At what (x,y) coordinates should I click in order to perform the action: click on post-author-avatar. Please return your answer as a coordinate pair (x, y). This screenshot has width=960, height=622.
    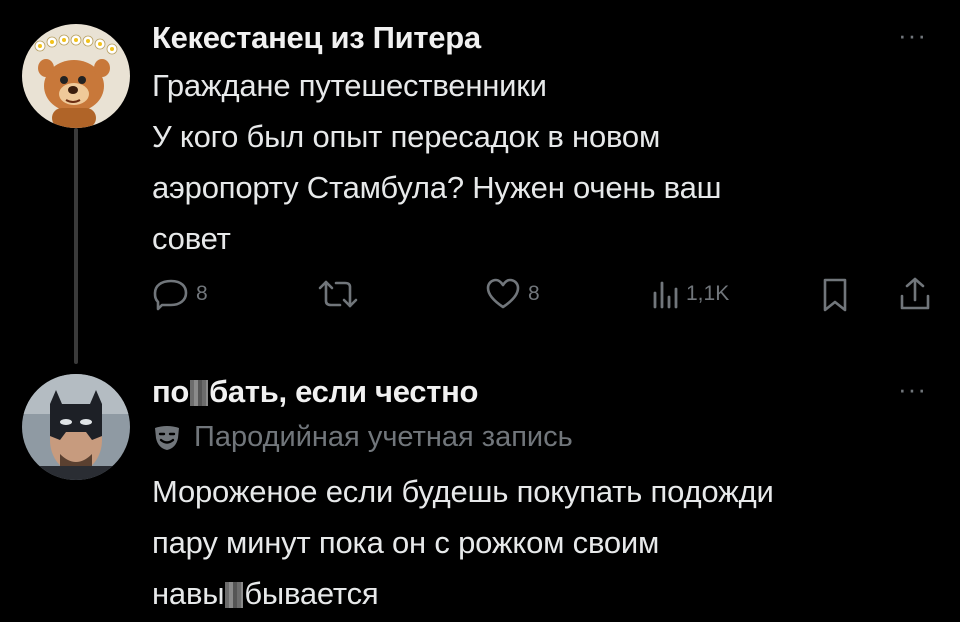
    Looking at the image, I should click on (76, 76).